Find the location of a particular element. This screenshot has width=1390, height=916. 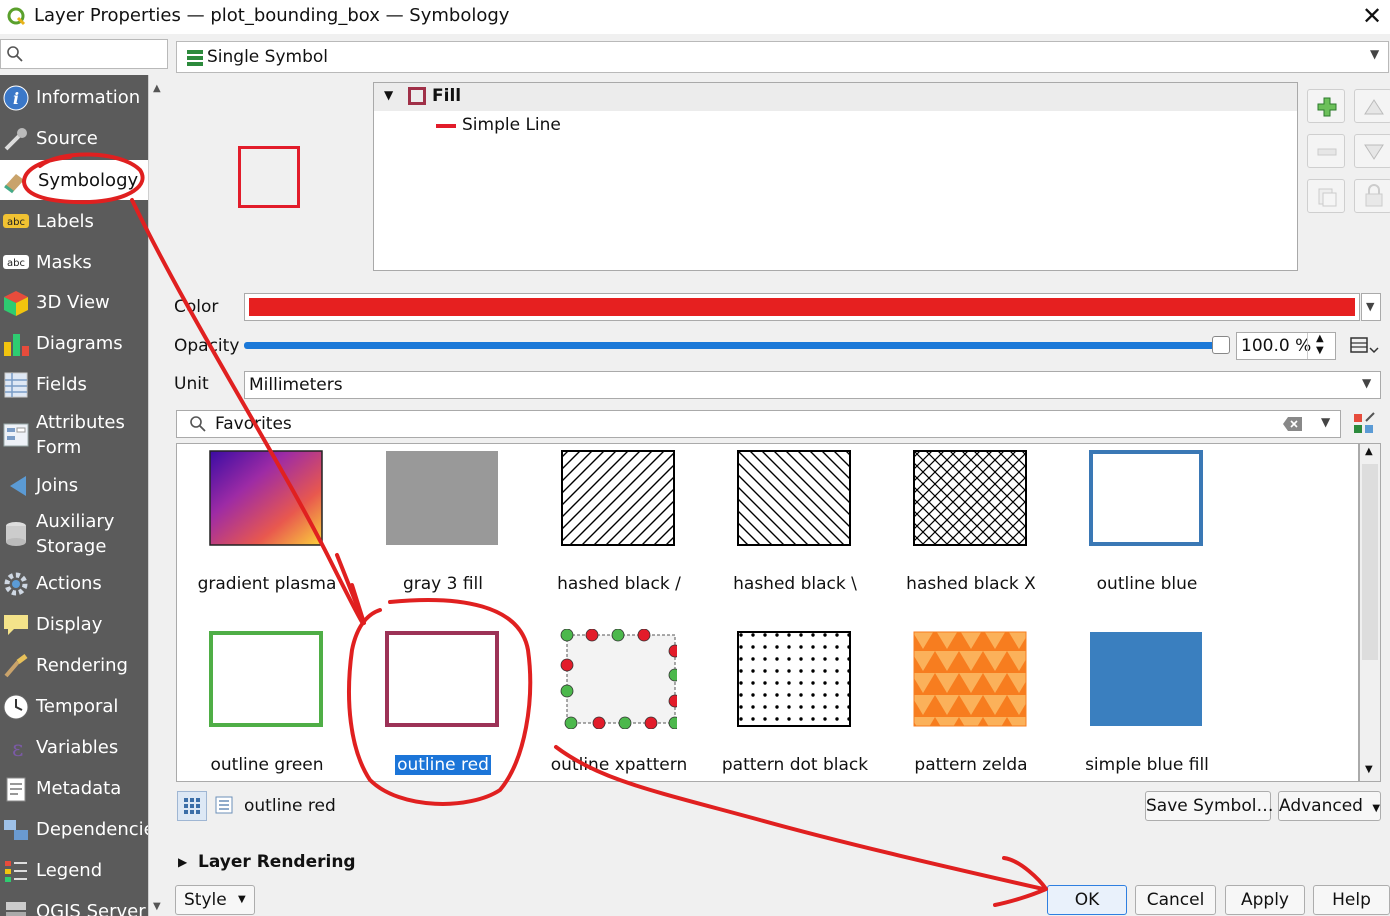

qgis-logo-icon is located at coordinates (16, 16).